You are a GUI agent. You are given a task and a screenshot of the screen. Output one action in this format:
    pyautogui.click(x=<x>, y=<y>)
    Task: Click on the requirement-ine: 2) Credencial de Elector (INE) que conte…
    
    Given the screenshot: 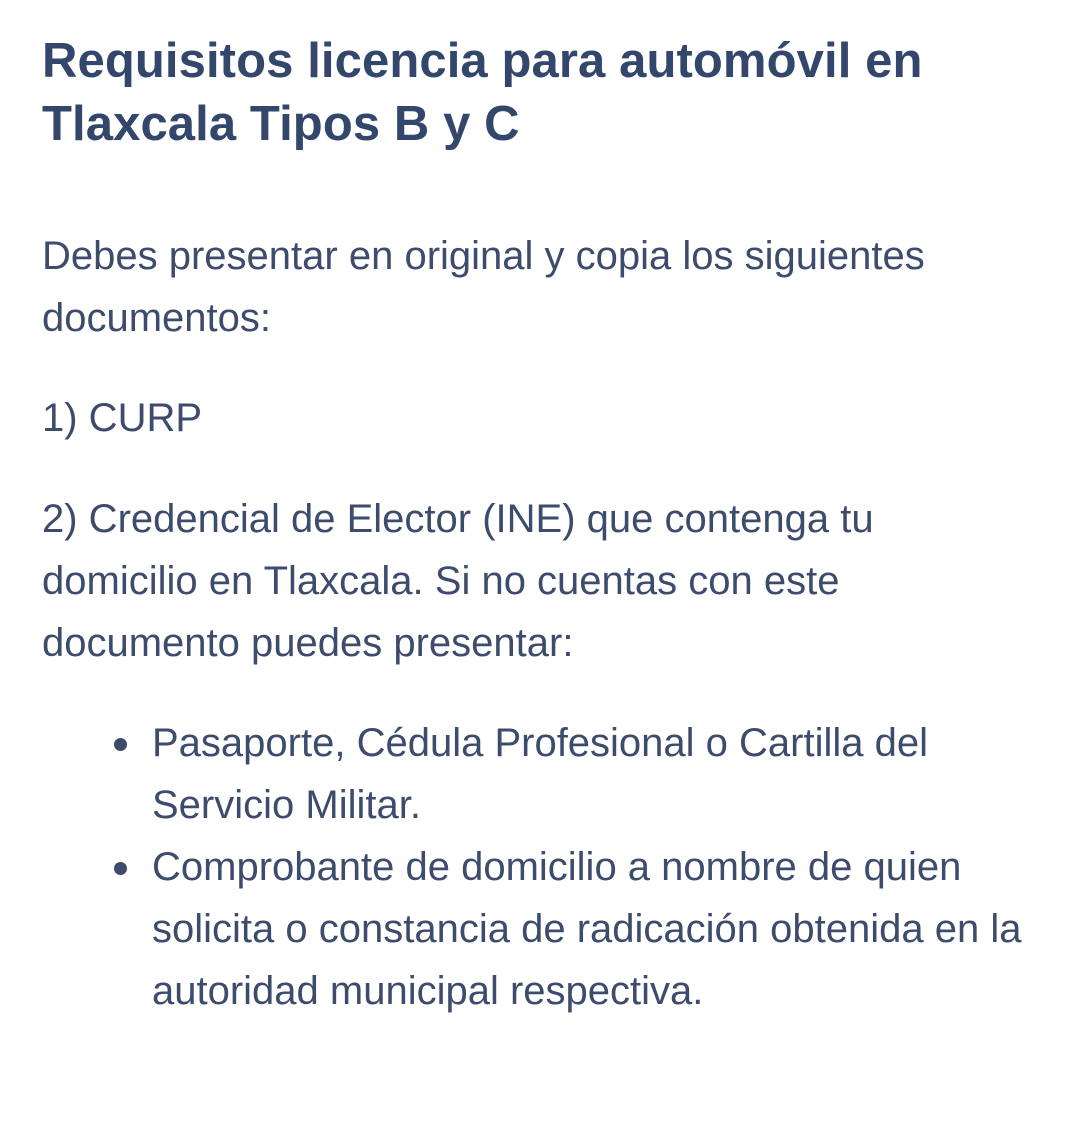 What is the action you would take?
    pyautogui.click(x=458, y=581)
    